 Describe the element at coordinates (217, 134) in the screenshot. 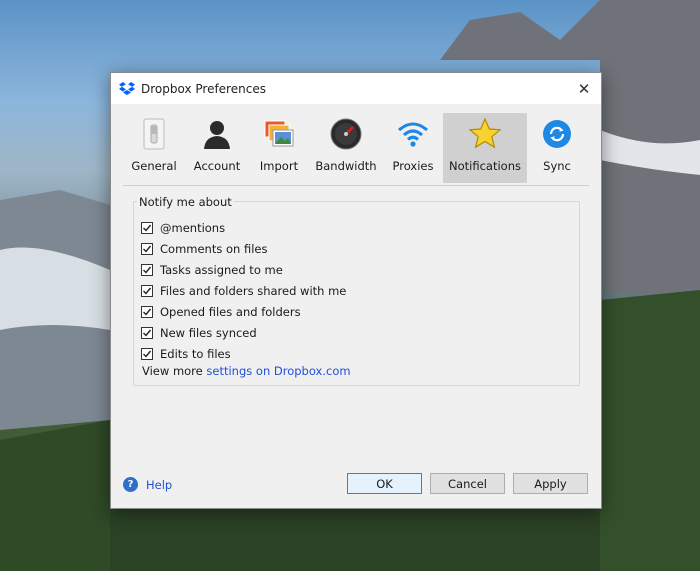

I see `person-icon` at that location.